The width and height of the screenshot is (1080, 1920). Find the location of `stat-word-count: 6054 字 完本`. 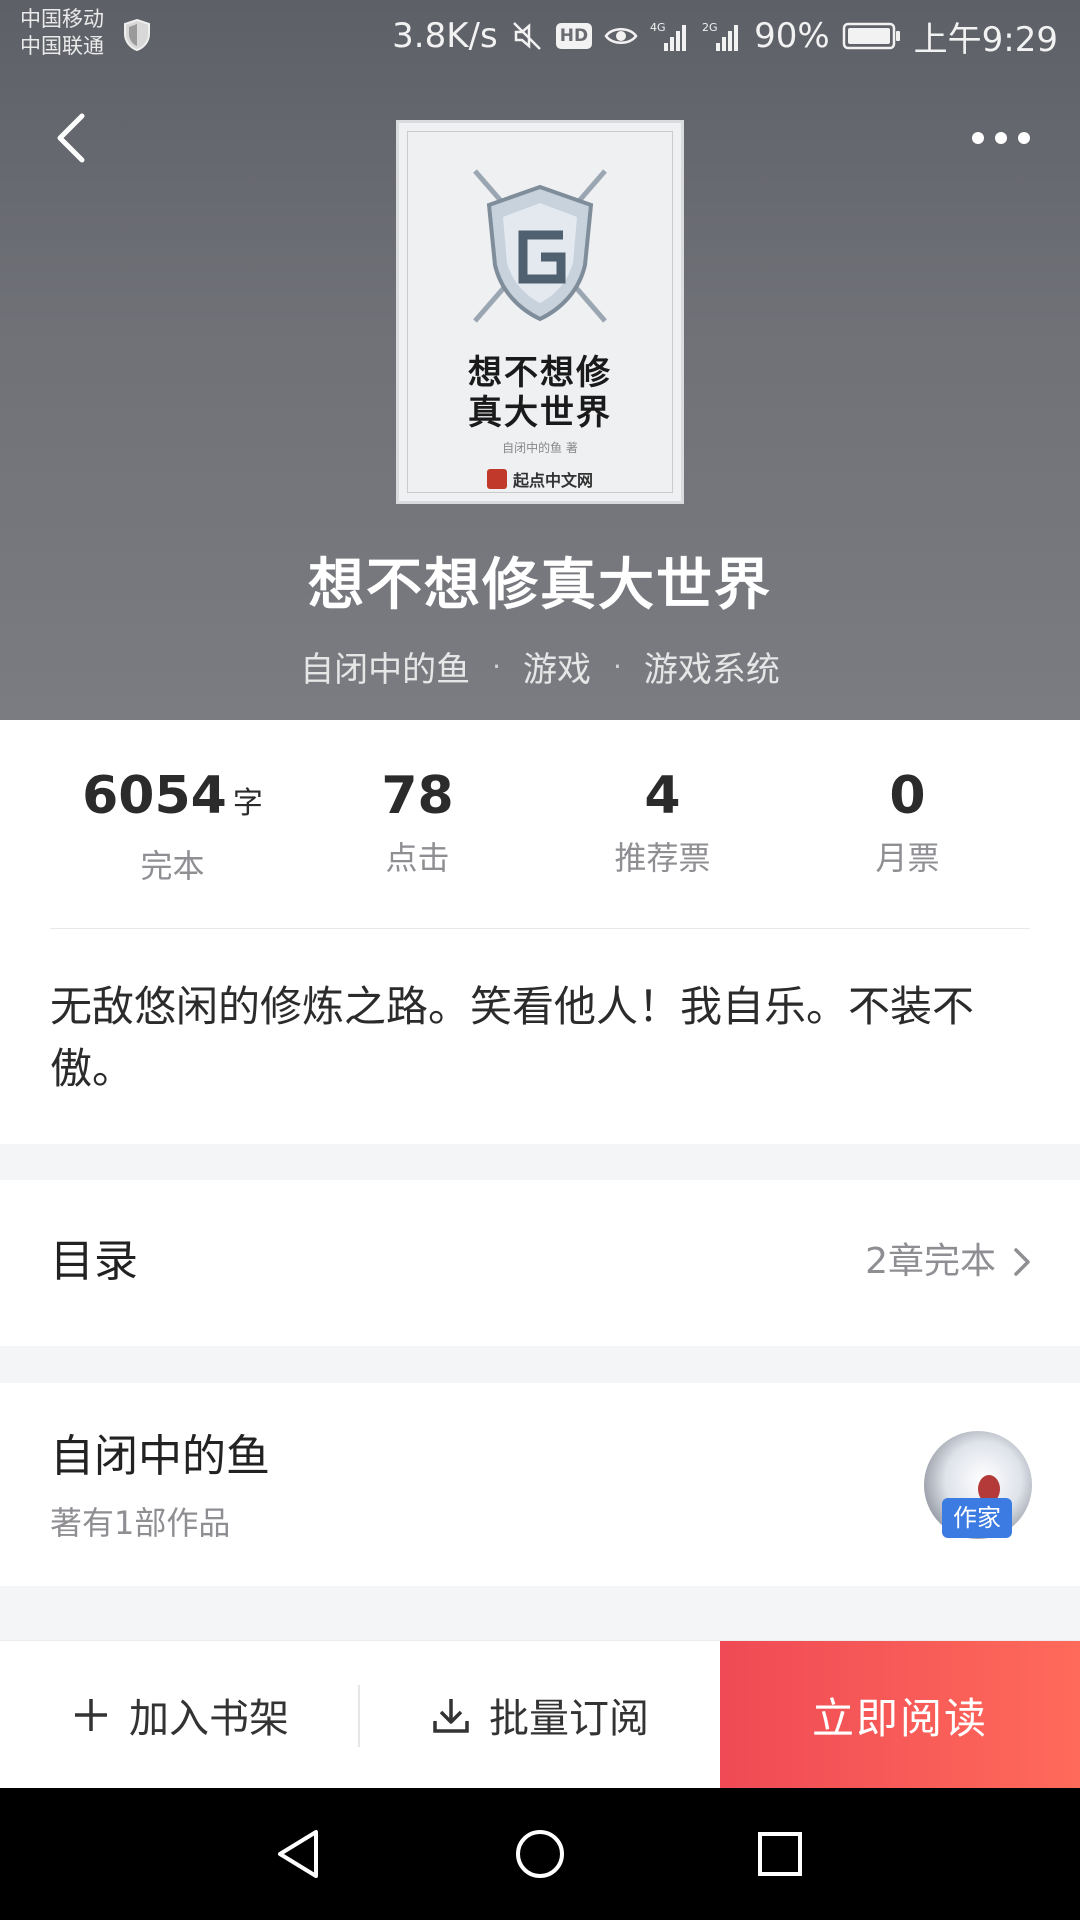

stat-word-count: 6054 字 完本 is located at coordinates (172, 825).